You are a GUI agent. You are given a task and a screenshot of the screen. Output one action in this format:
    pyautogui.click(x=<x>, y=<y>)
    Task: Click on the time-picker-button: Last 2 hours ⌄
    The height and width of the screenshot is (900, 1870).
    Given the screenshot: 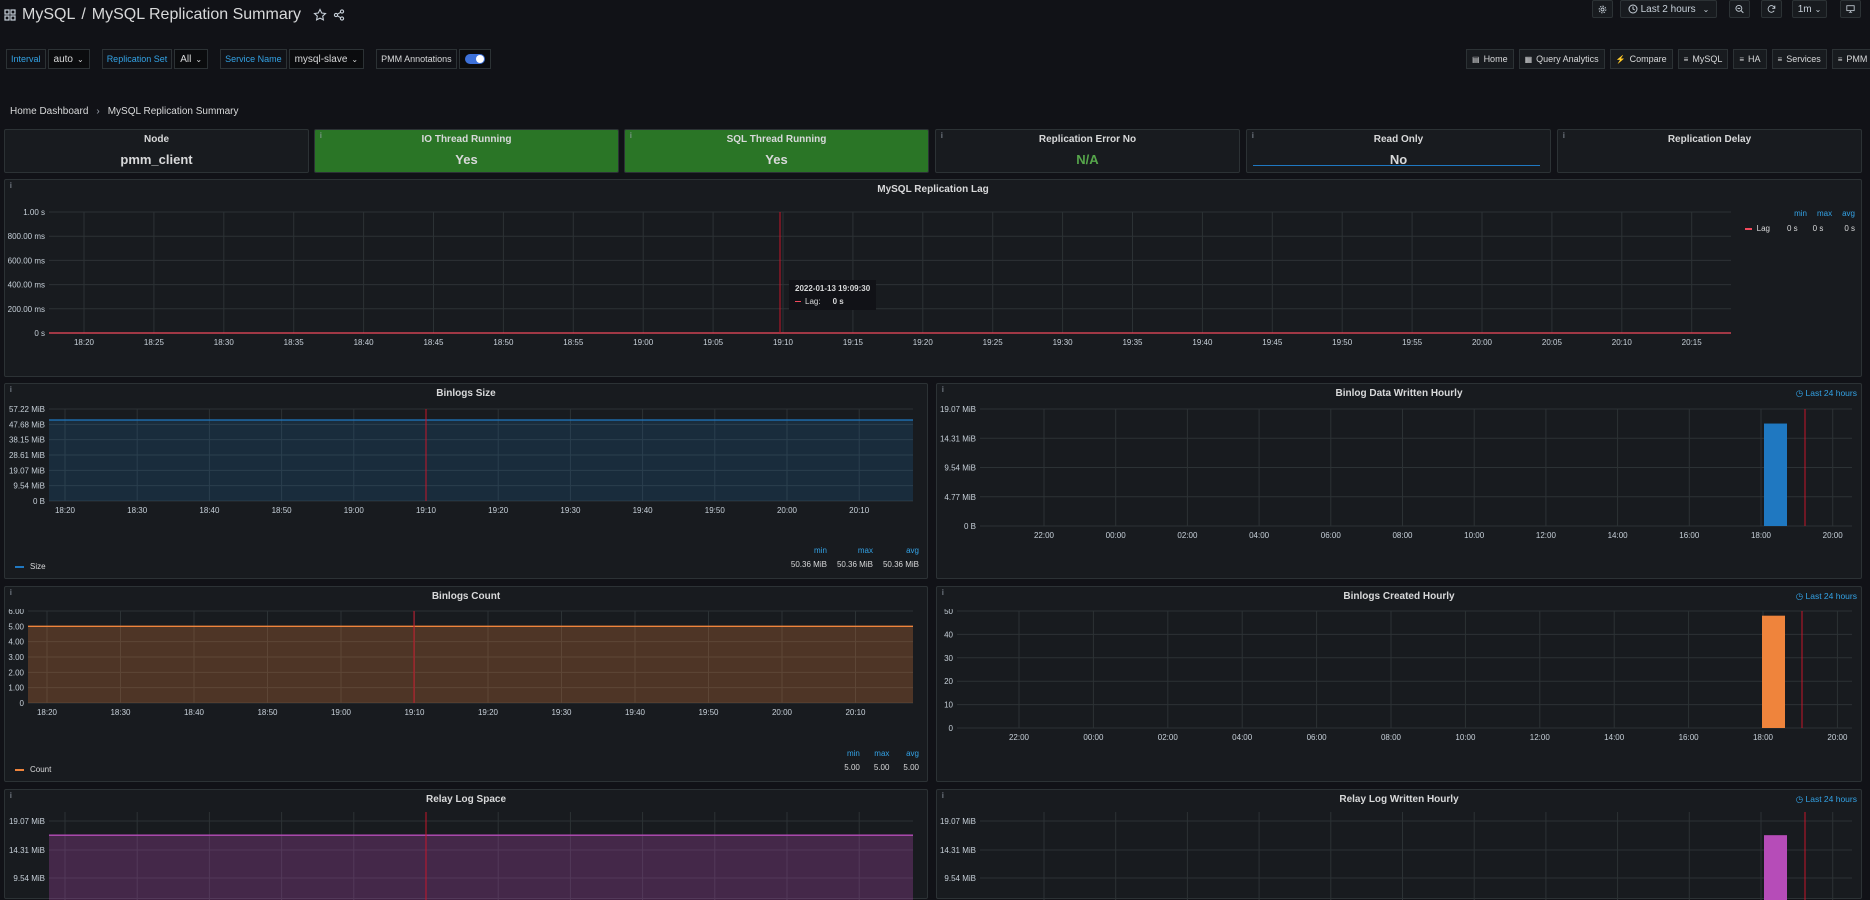 What is the action you would take?
    pyautogui.click(x=1668, y=9)
    